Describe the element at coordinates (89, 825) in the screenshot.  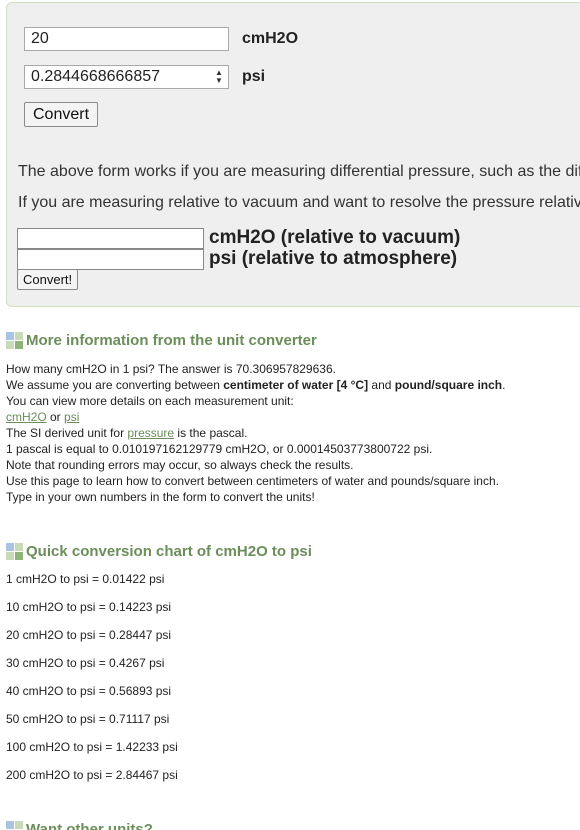
I see `other-units-heading-text: Want other units?` at that location.